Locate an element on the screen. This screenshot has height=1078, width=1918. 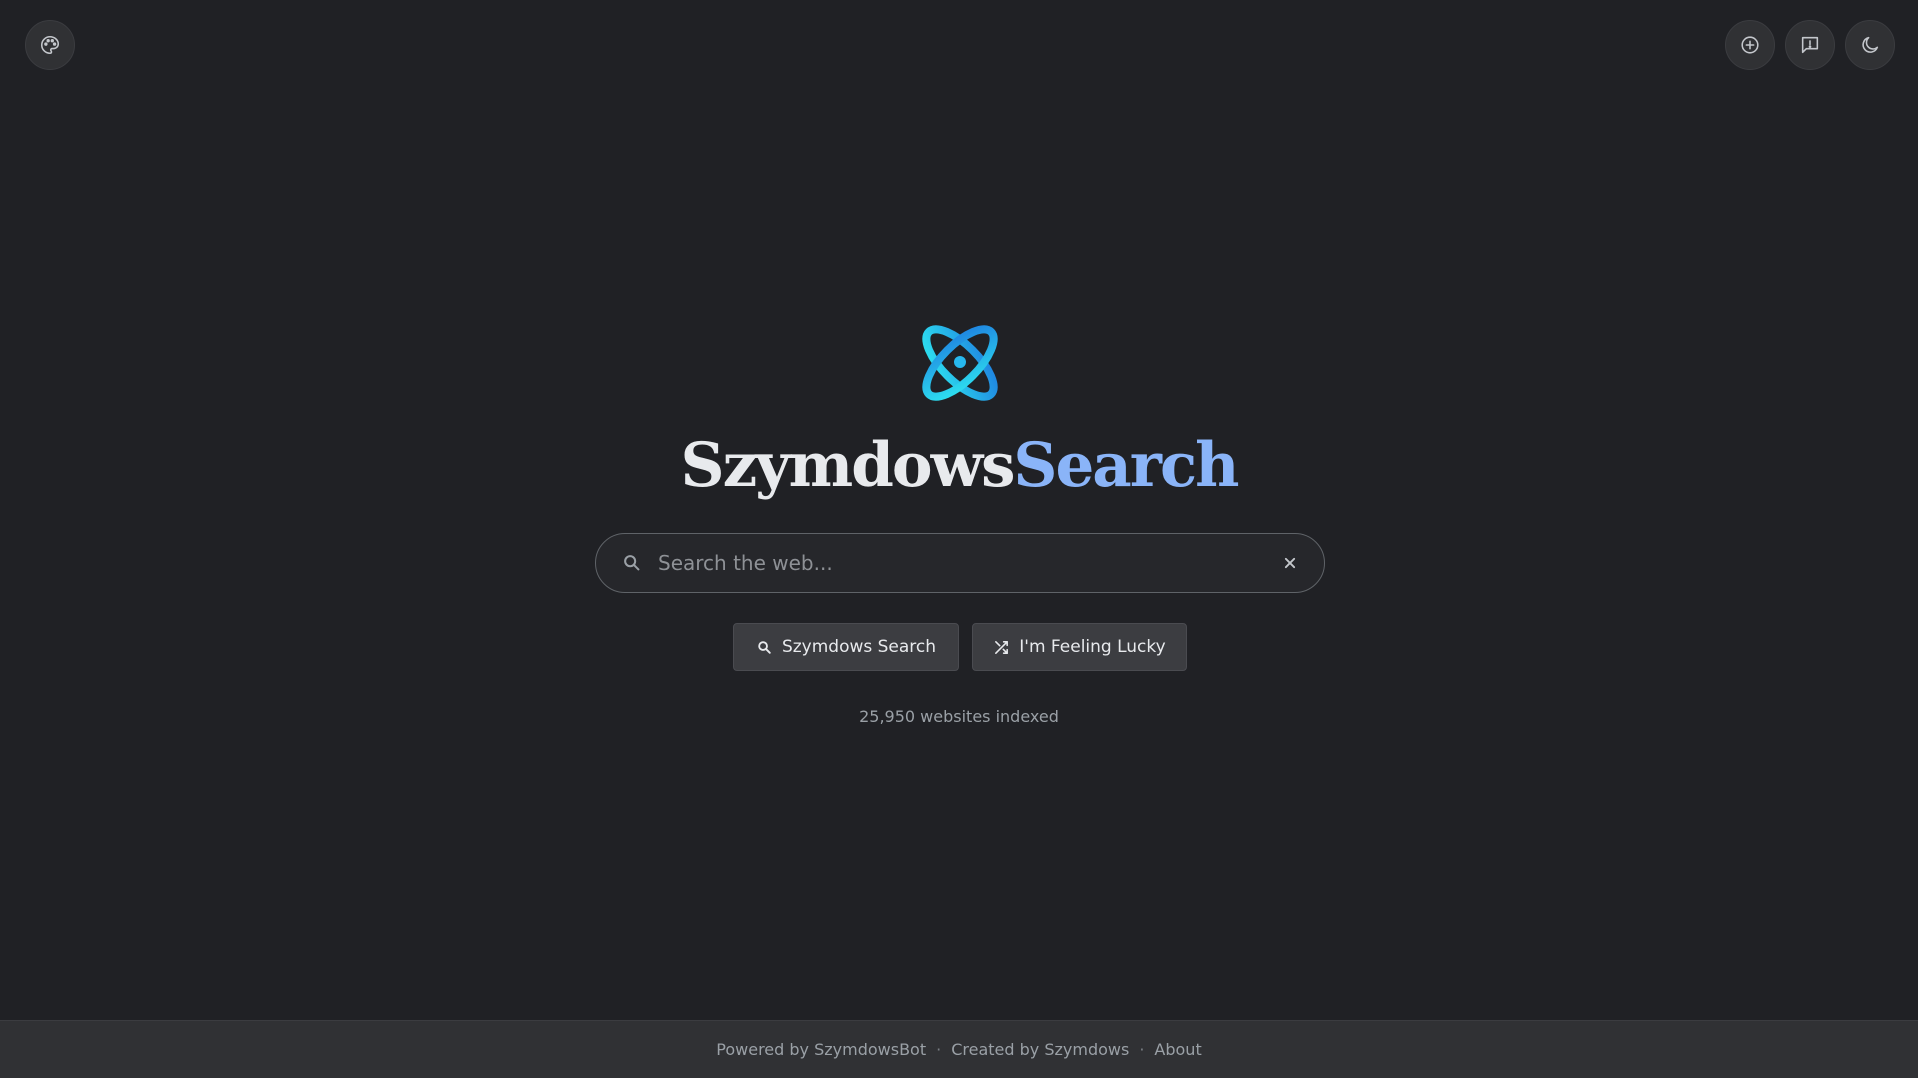
search-button: Szymdows Search is located at coordinates (846, 647).